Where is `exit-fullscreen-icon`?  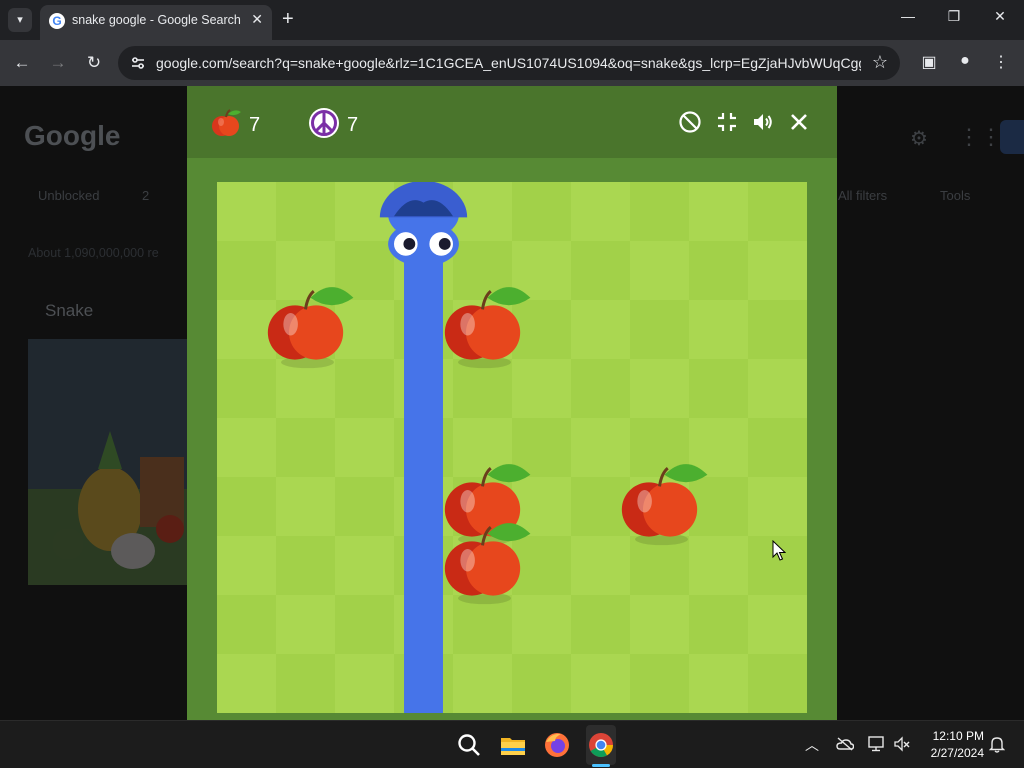 exit-fullscreen-icon is located at coordinates (727, 122).